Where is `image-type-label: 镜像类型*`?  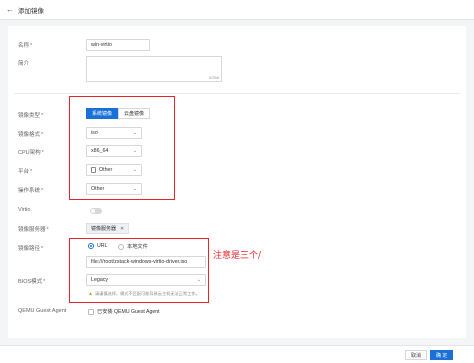
image-type-label: 镜像类型* is located at coordinates (31, 116).